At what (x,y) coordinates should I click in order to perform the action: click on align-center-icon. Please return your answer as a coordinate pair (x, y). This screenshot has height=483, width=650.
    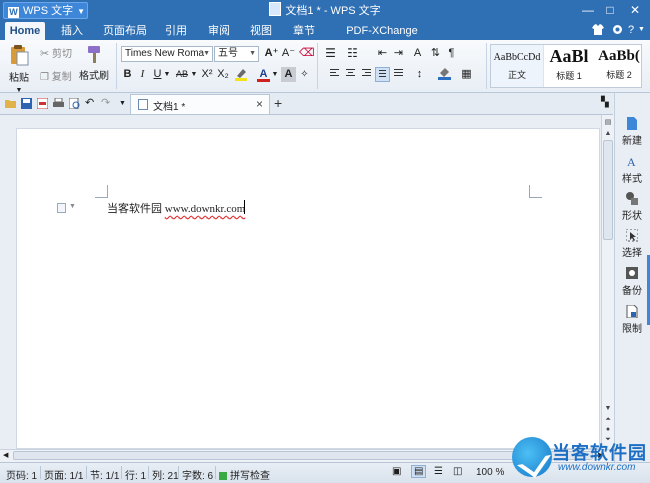
    Looking at the image, I should click on (350, 74).